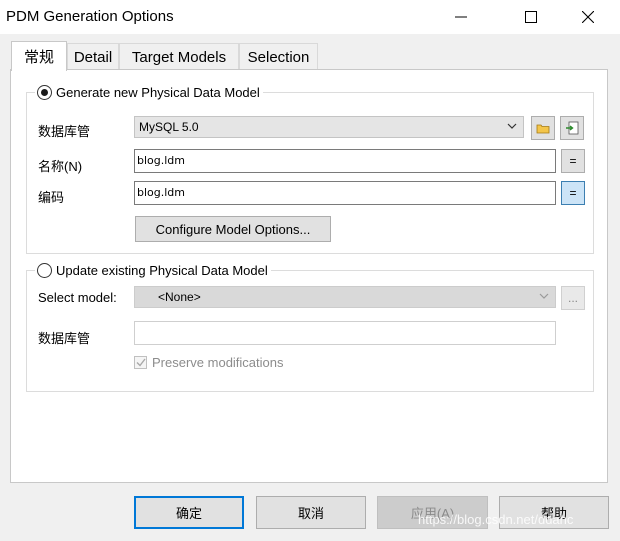 The height and width of the screenshot is (541, 620). Describe the element at coordinates (64, 338) in the screenshot. I see `update-dbms-label: 数据库管` at that location.